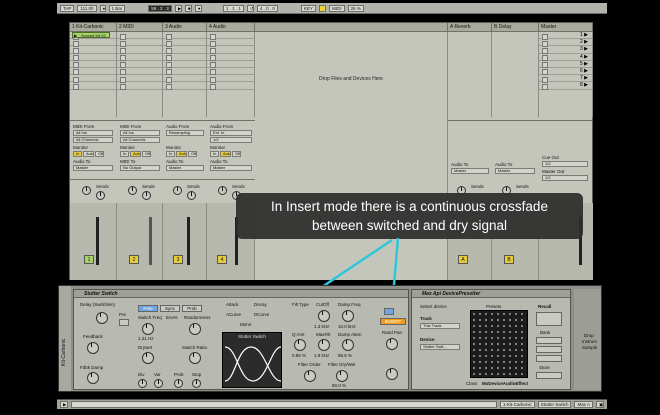 Image resolution: width=660 pixels, height=415 pixels. I want to click on clip-view-toggle-icon: ▣, so click(600, 404).